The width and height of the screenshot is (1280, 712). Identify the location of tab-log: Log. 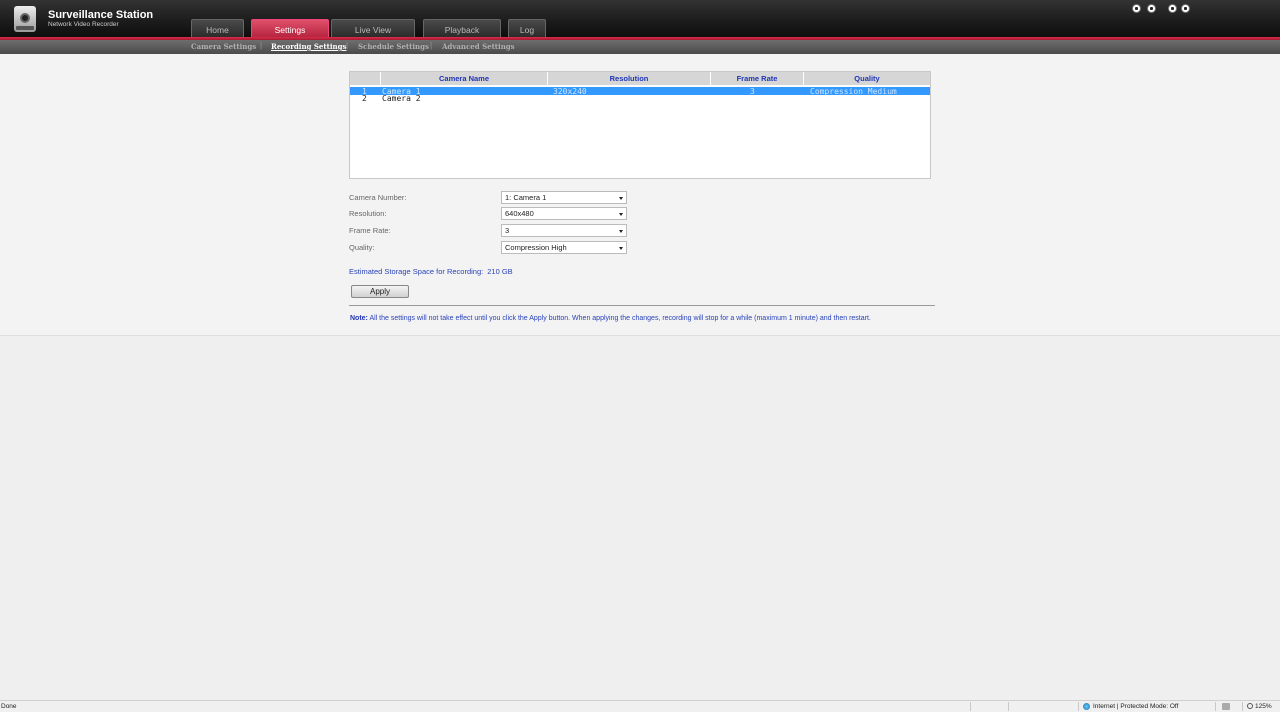
(527, 28).